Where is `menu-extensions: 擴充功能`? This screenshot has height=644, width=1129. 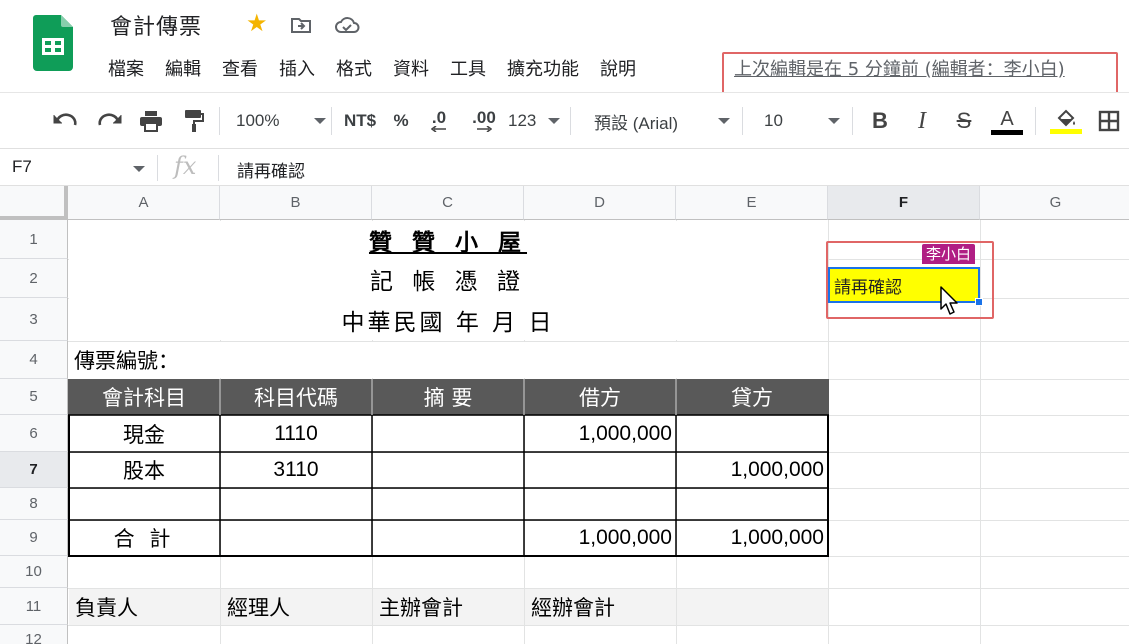
menu-extensions: 擴充功能 is located at coordinates (543, 70).